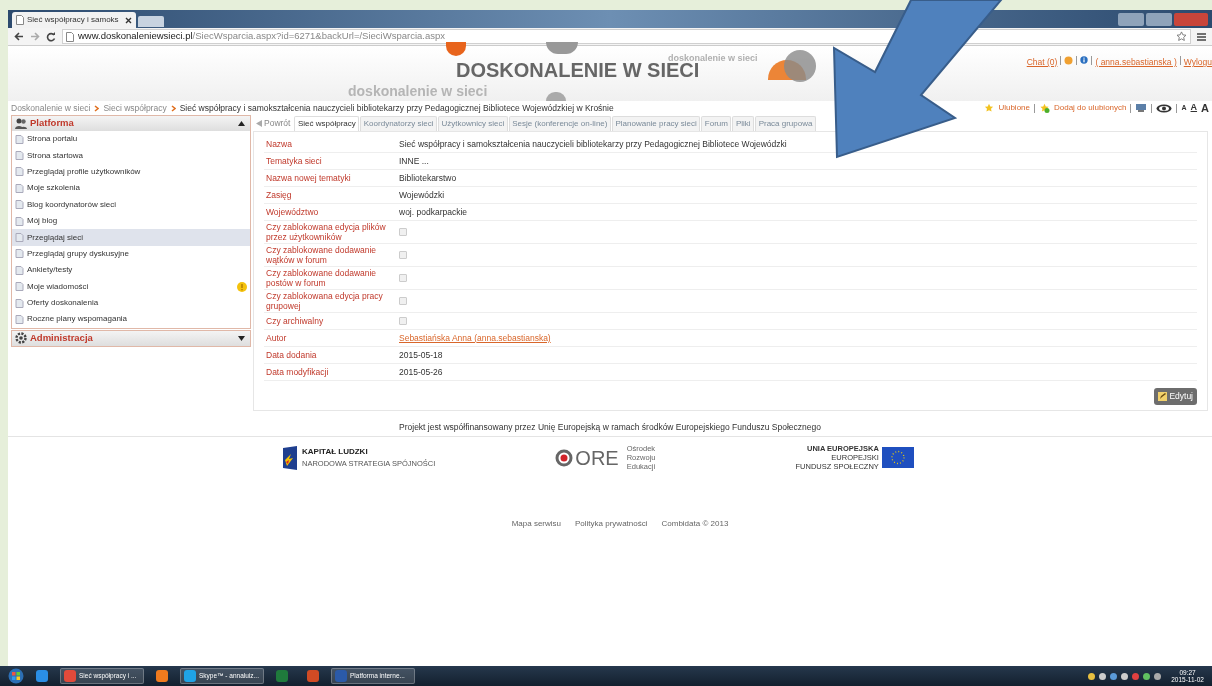 The width and height of the screenshot is (1212, 686). Describe the element at coordinates (422, 195) in the screenshot. I see `field-value: Wojewódzki` at that location.